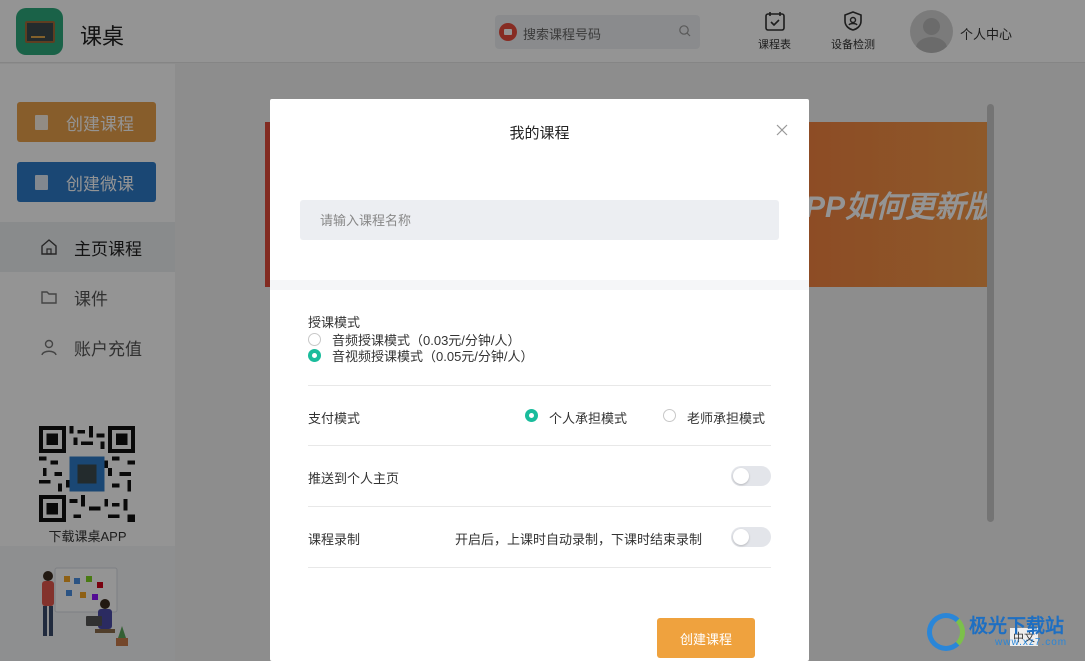 The height and width of the screenshot is (661, 1085). Describe the element at coordinates (314, 339) in the screenshot. I see `radio-audio-mode` at that location.